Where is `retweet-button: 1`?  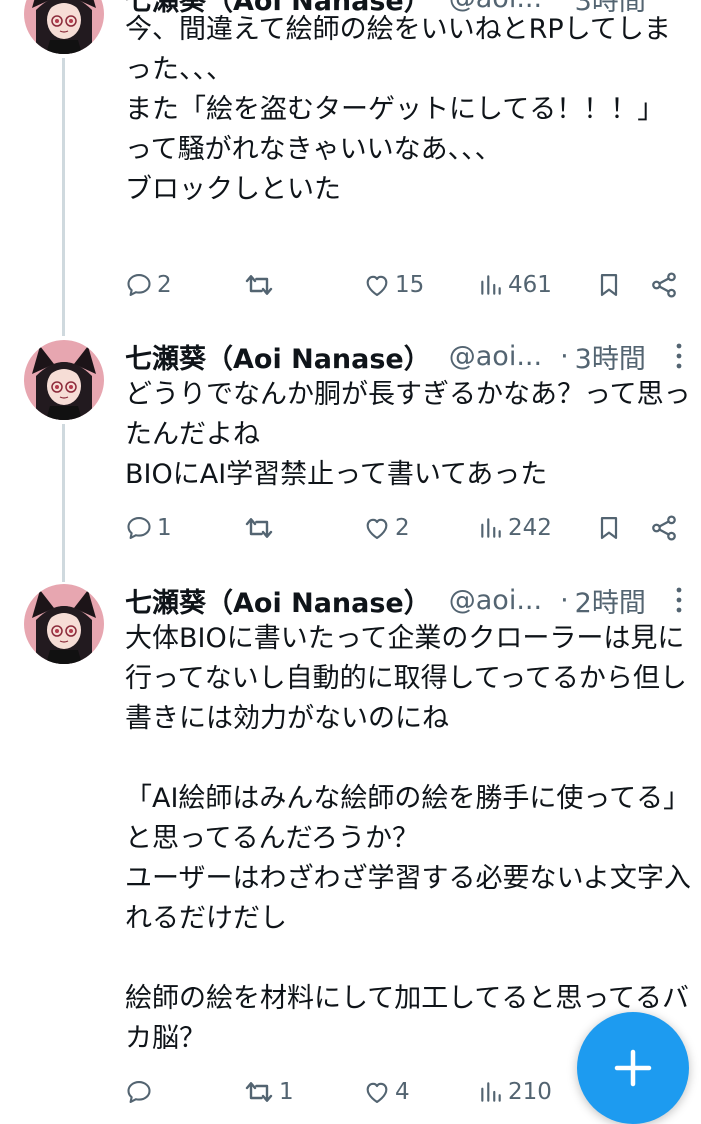
retweet-button: 1 is located at coordinates (268, 1092).